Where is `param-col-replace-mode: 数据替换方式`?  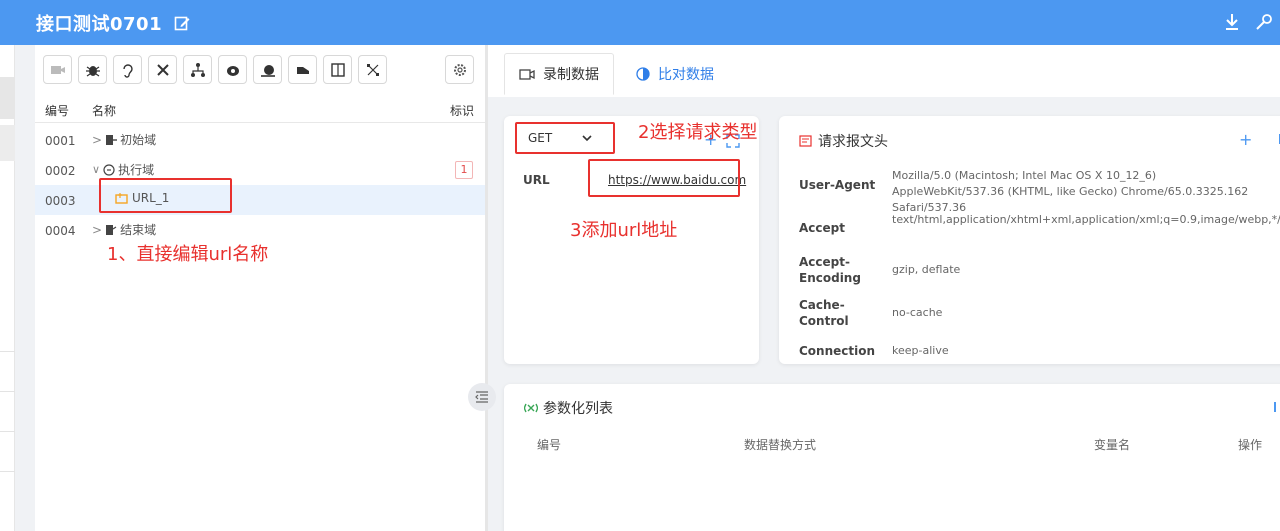 param-col-replace-mode: 数据替换方式 is located at coordinates (780, 445).